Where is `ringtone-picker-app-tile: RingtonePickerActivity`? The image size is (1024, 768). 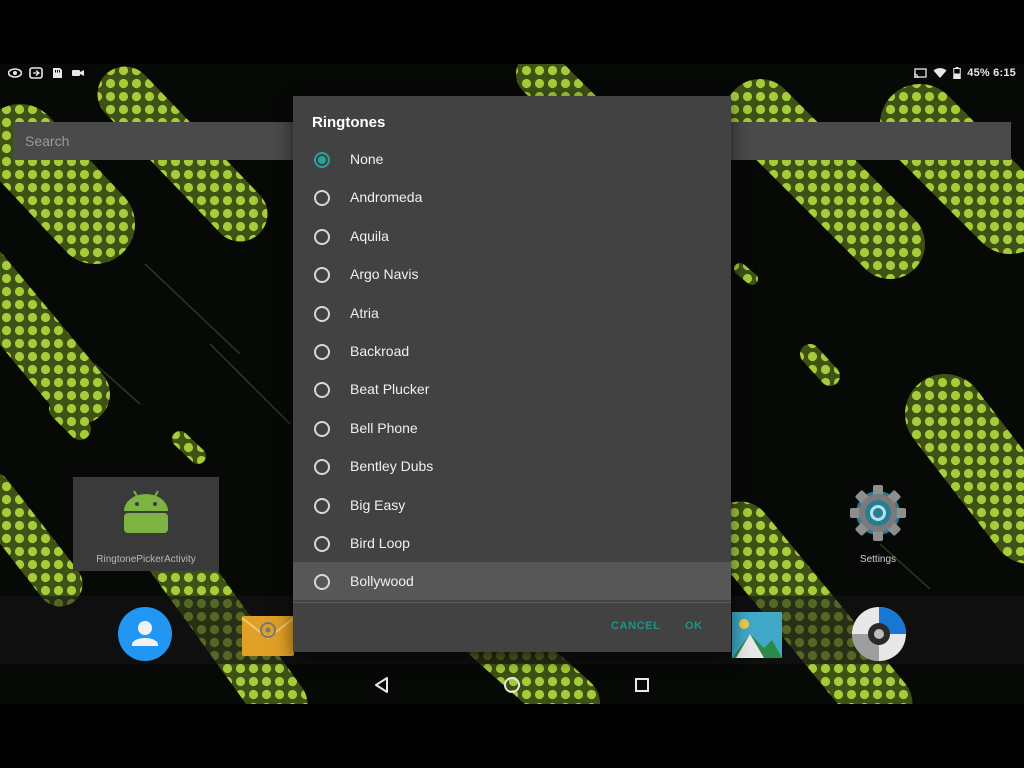
ringtone-picker-app-tile: RingtonePickerActivity is located at coordinates (146, 524).